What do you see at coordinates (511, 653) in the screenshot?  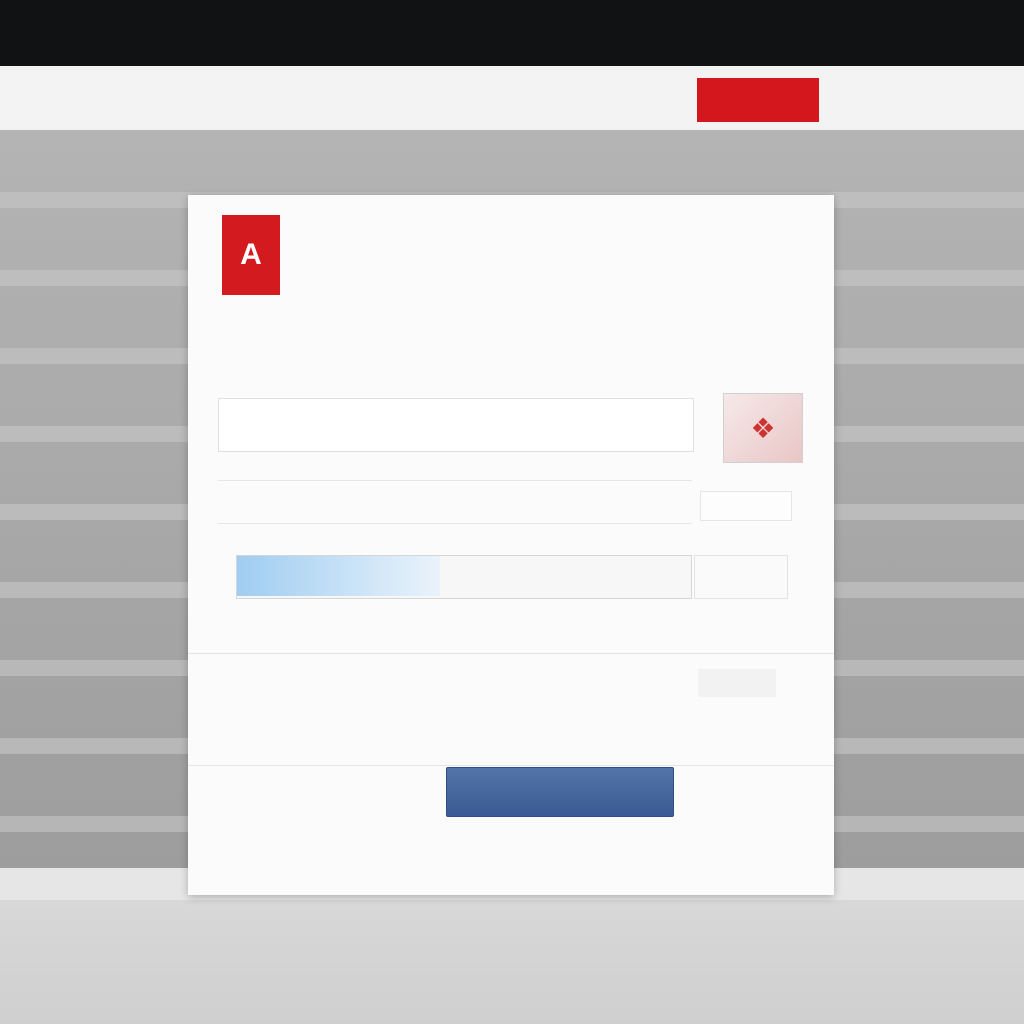 I see `divider` at bounding box center [511, 653].